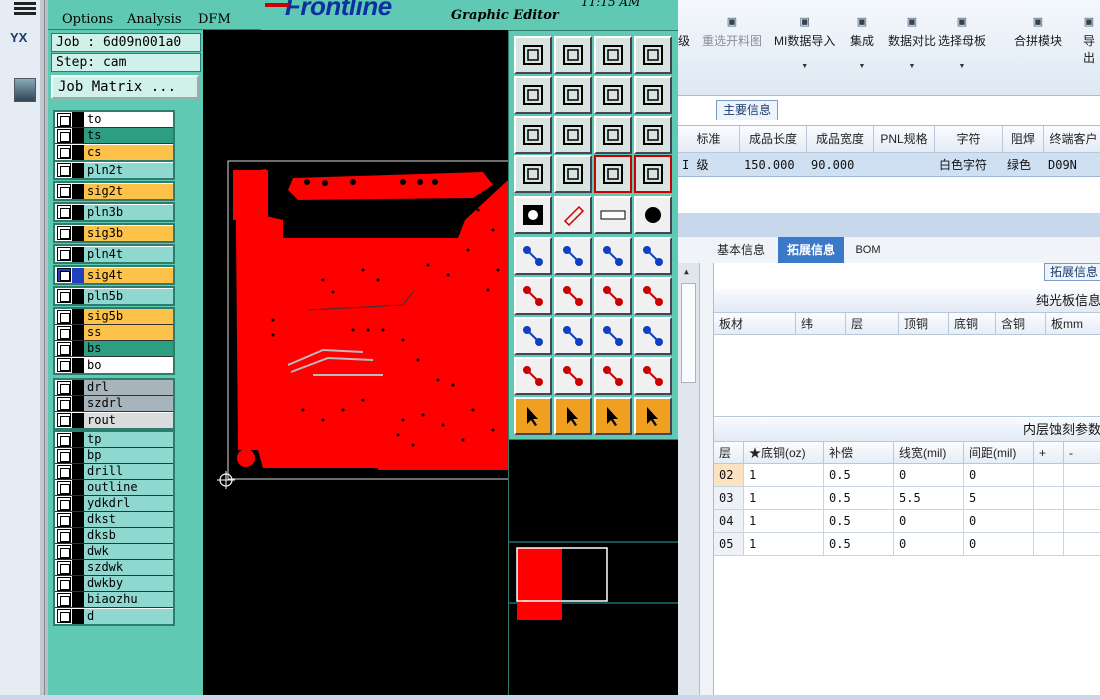 Image resolution: width=1100 pixels, height=699 pixels. Describe the element at coordinates (613, 174) in the screenshot. I see `snap-on-button` at that location.